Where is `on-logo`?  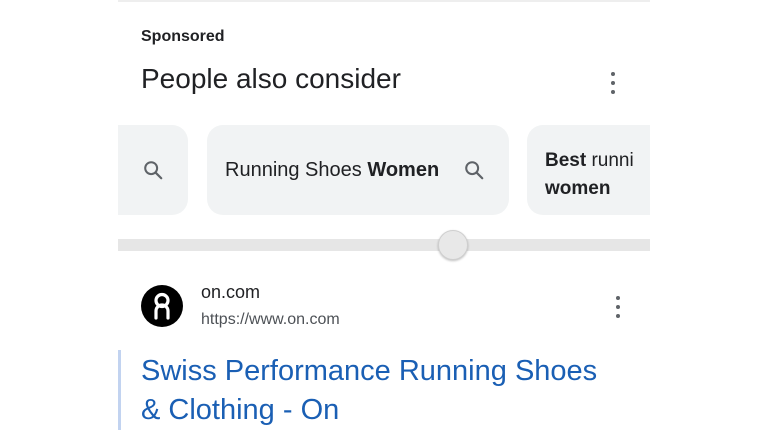
on-logo is located at coordinates (162, 306).